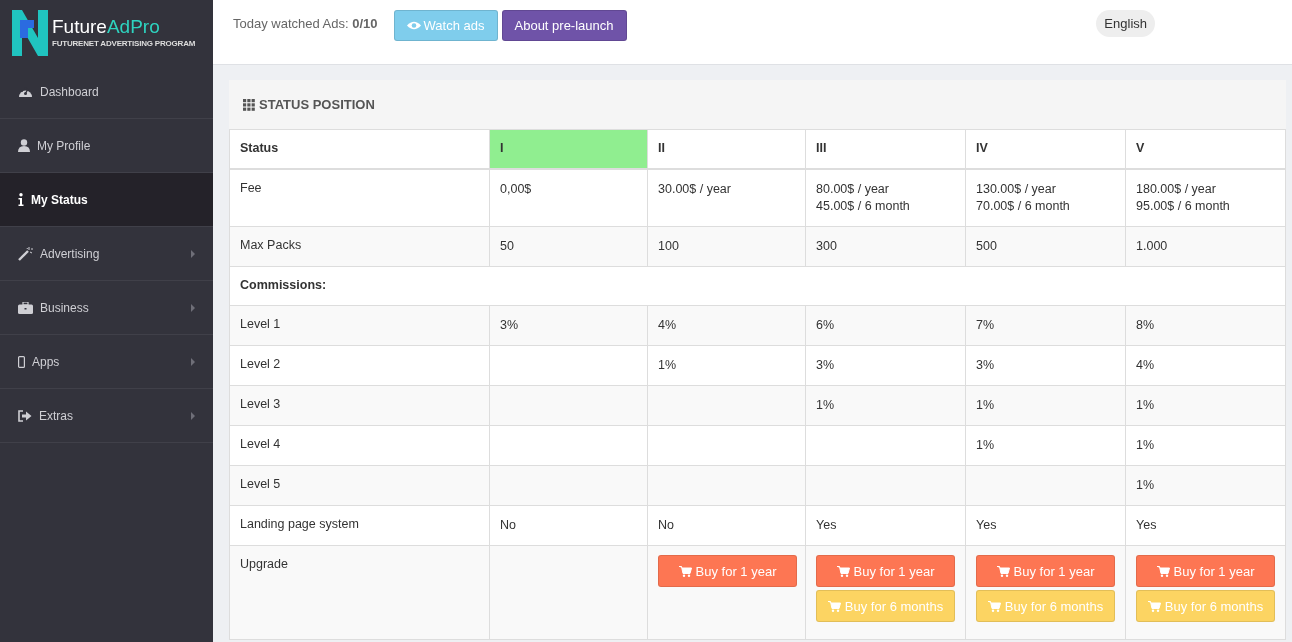 The height and width of the screenshot is (642, 1292). What do you see at coordinates (260, 444) in the screenshot?
I see `row-label: Level 4` at bounding box center [260, 444].